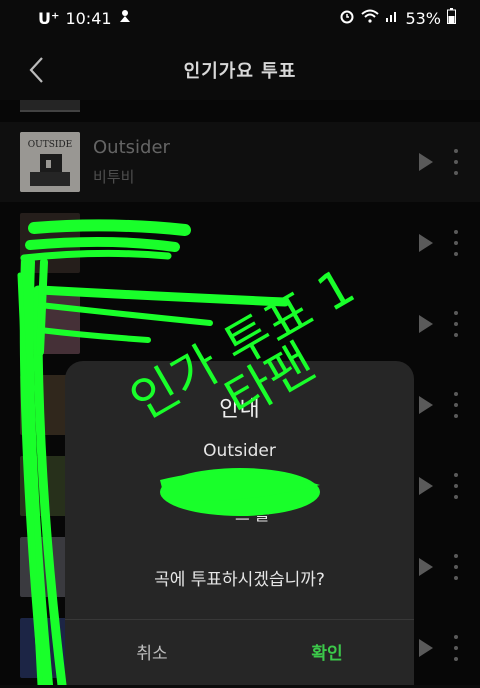 The height and width of the screenshot is (688, 480). I want to click on clock: 10:41, so click(88, 18).